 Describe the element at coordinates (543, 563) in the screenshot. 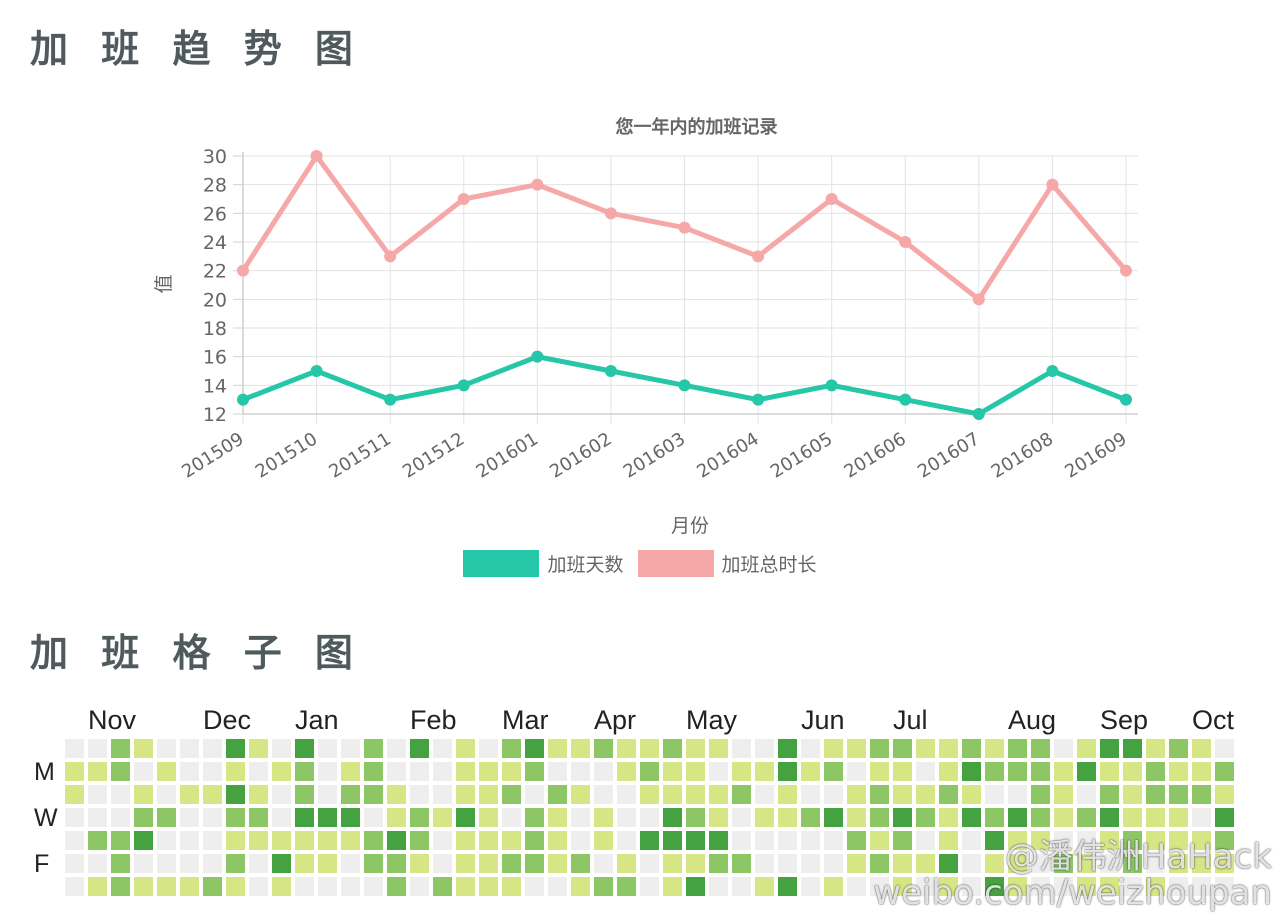

I see `legend-item-days: 加班天数` at that location.